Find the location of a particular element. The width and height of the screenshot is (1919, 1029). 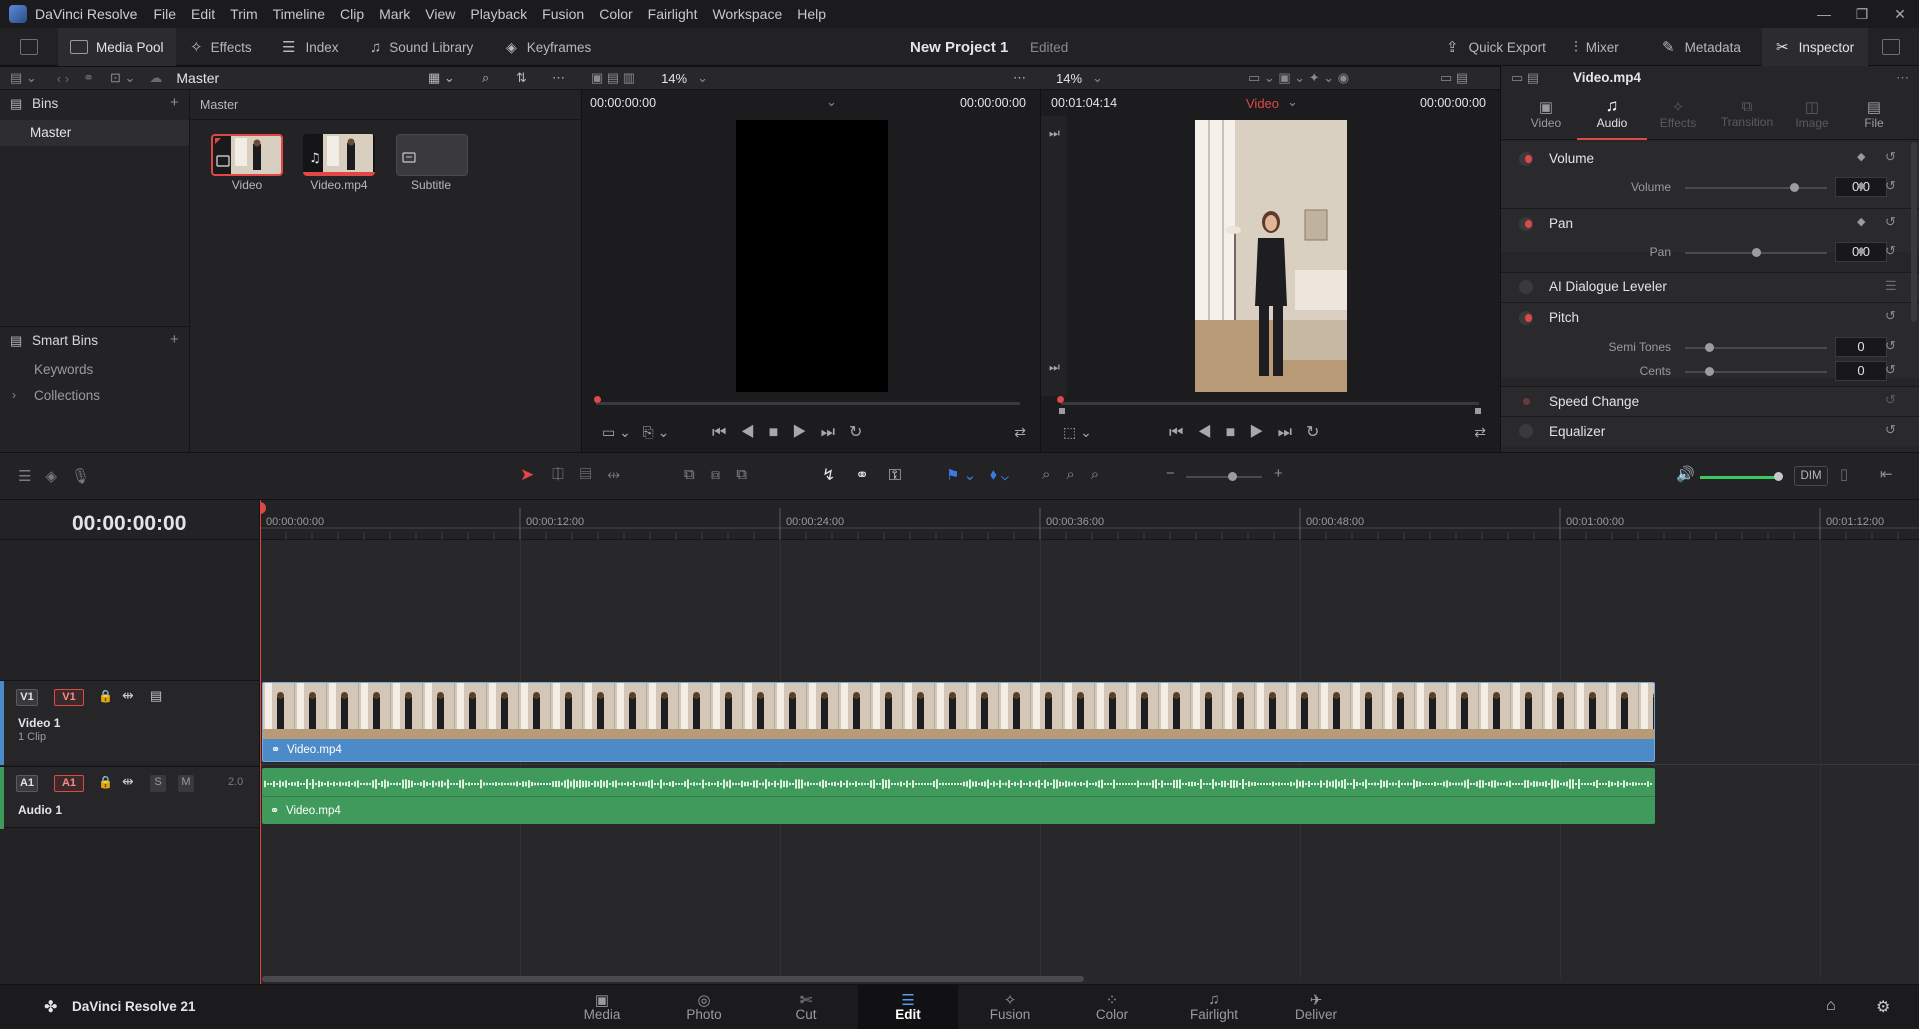

menu-fairlight: Fairlight is located at coordinates (673, 14).